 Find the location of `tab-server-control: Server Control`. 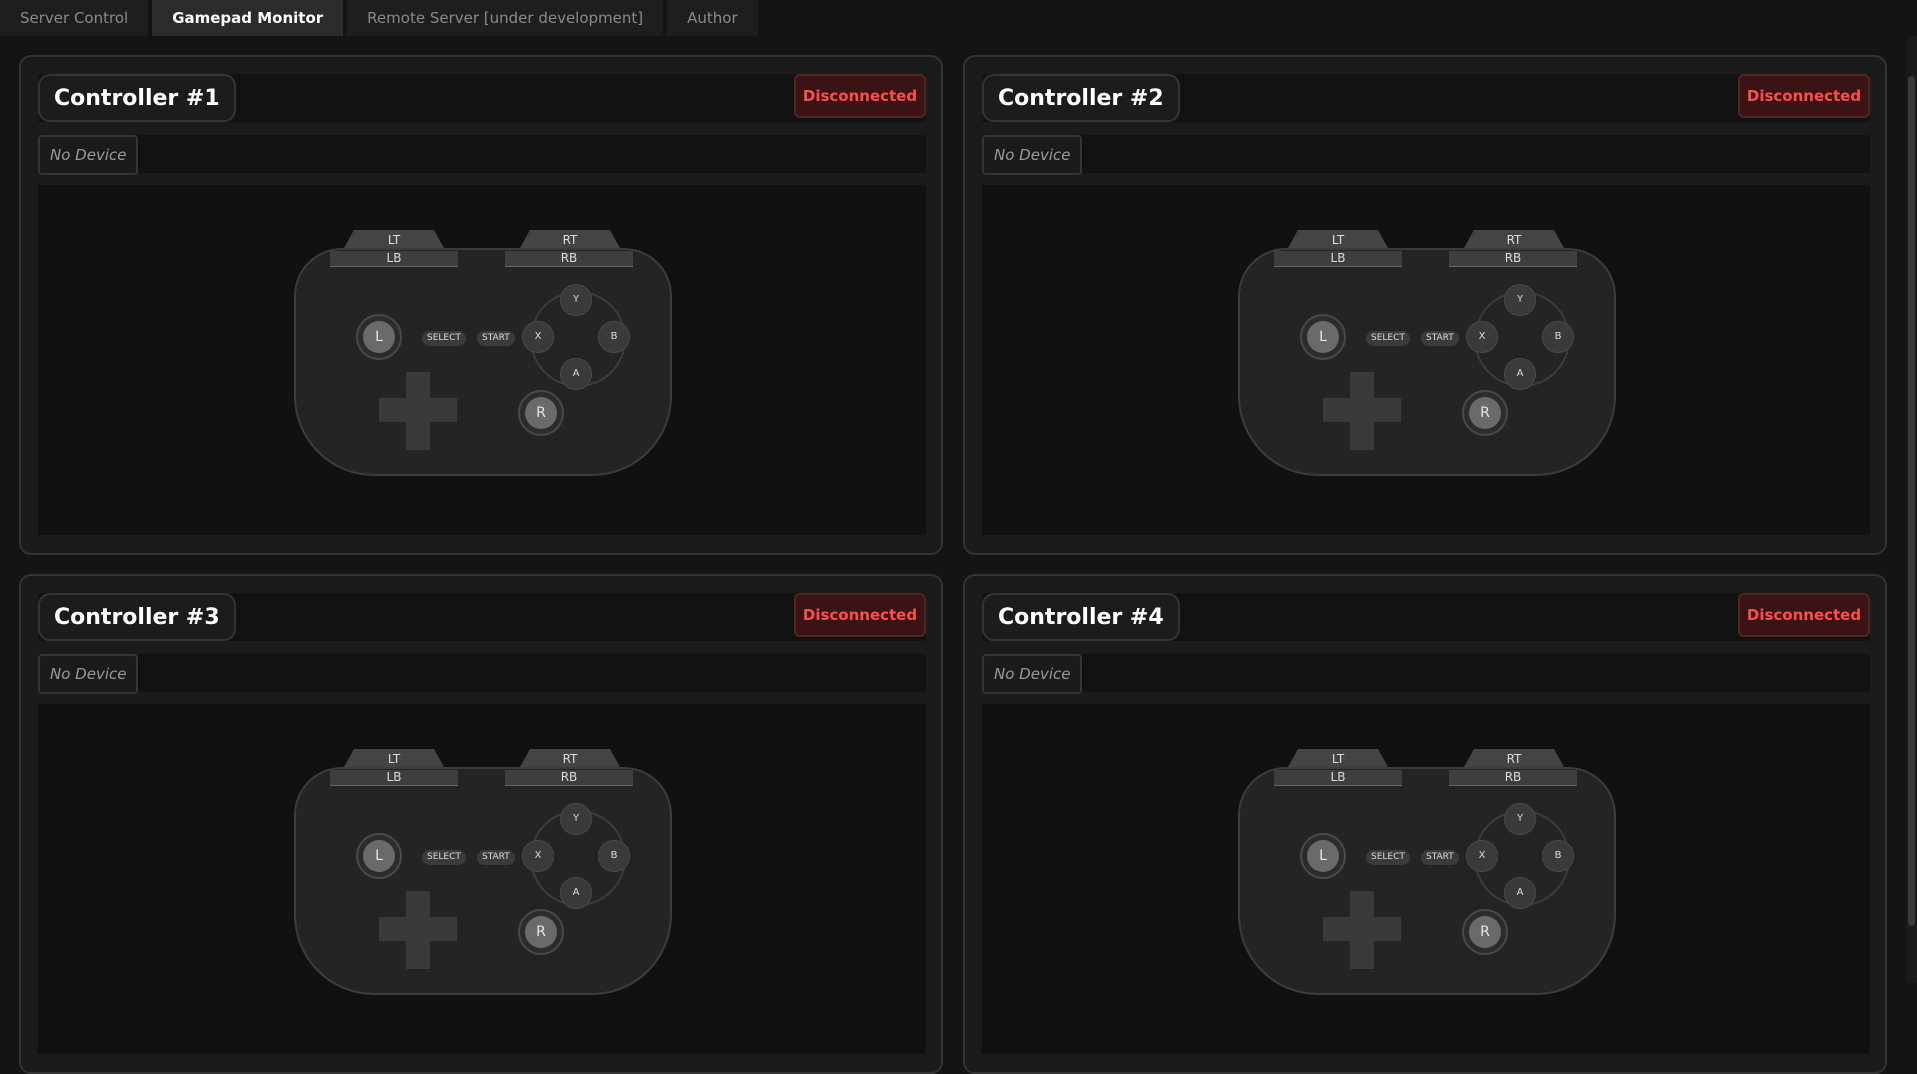

tab-server-control: Server Control is located at coordinates (74, 18).